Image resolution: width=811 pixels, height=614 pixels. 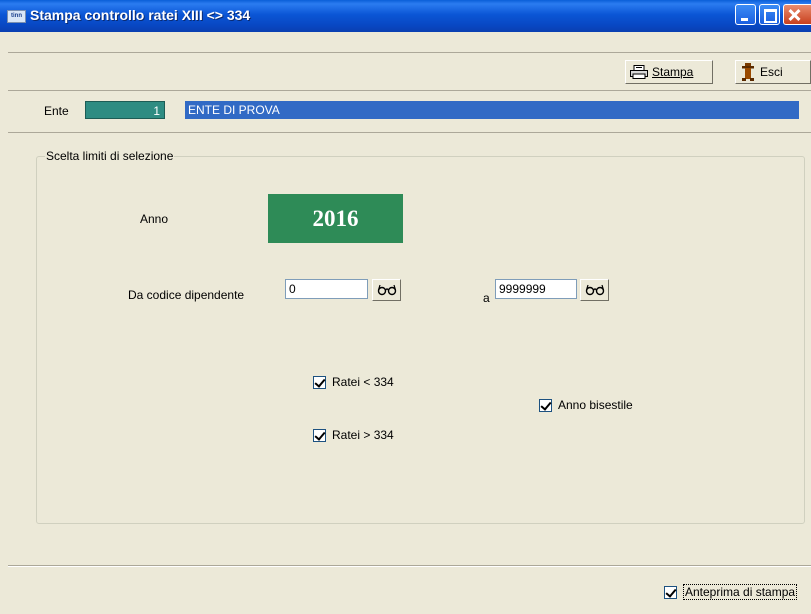 What do you see at coordinates (745, 14) in the screenshot?
I see `minimize-button` at bounding box center [745, 14].